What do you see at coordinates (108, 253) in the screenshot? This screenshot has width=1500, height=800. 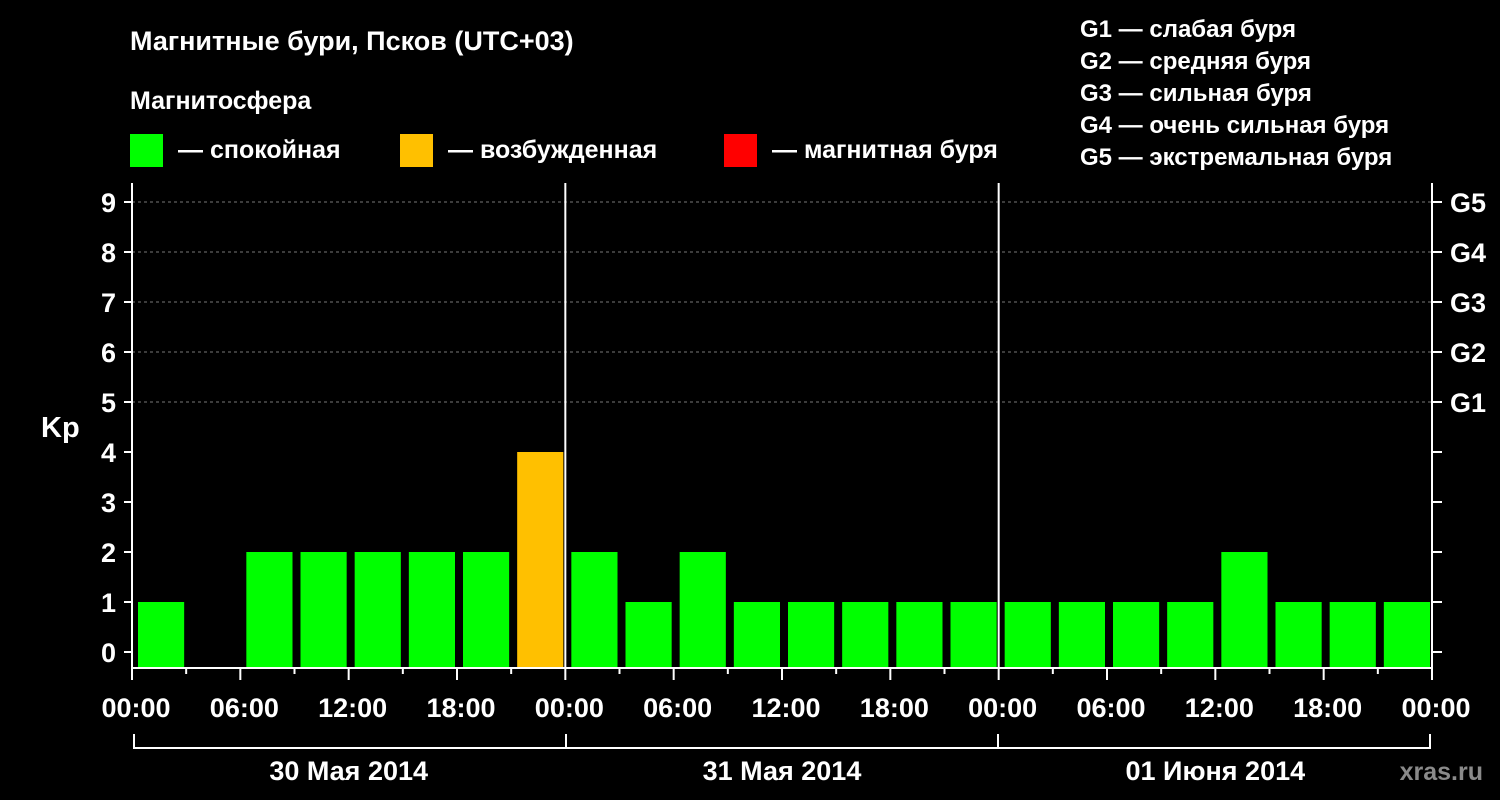 I see `y-tick-label-8: 8` at bounding box center [108, 253].